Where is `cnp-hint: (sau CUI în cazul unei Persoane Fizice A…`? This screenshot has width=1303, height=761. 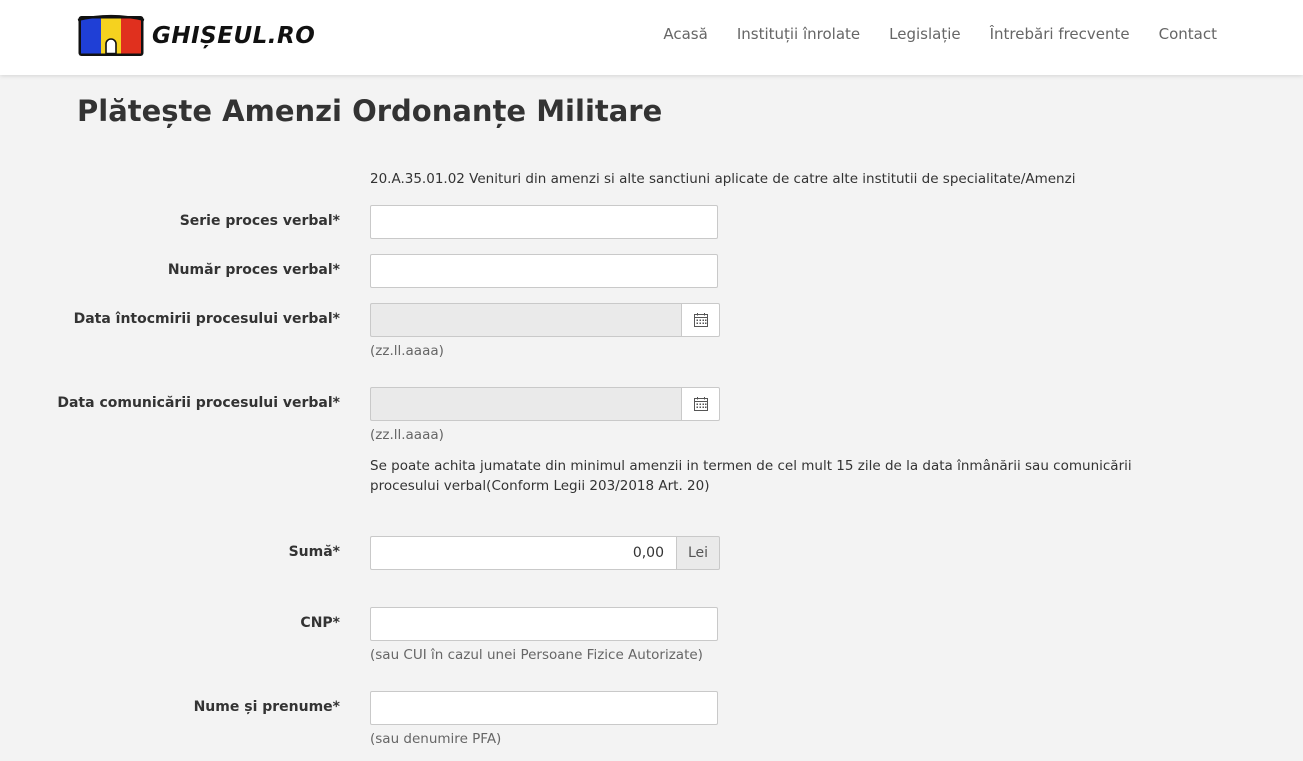 cnp-hint: (sau CUI în cazul unei Persoane Fizice A… is located at coordinates (536, 655).